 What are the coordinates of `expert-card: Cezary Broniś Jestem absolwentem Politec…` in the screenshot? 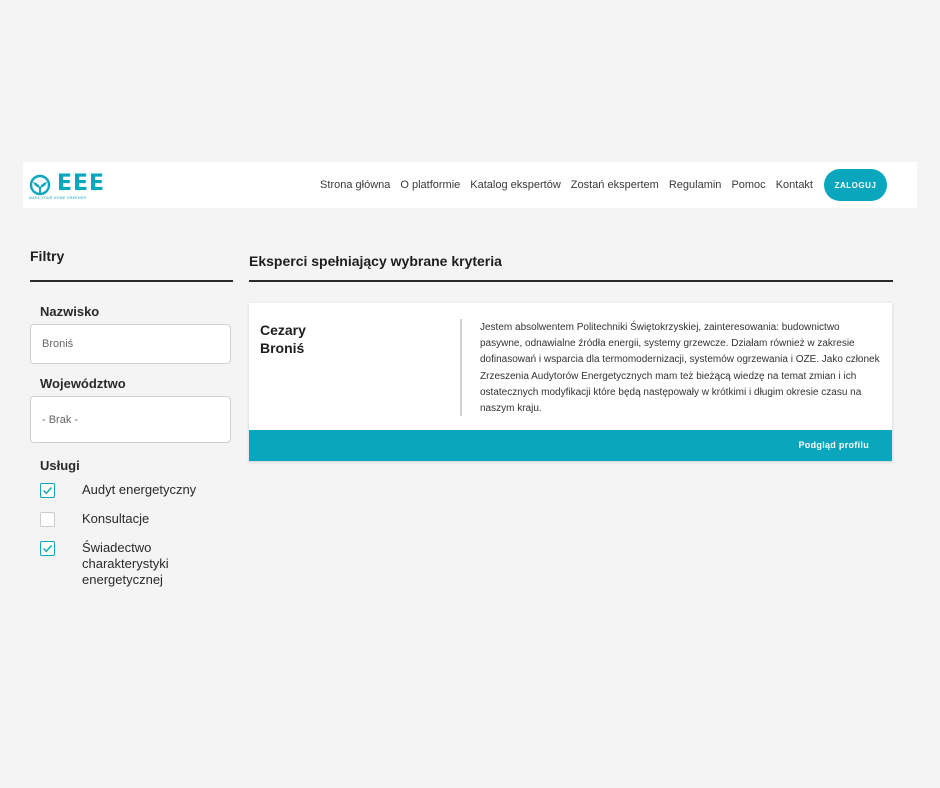 It's located at (570, 382).